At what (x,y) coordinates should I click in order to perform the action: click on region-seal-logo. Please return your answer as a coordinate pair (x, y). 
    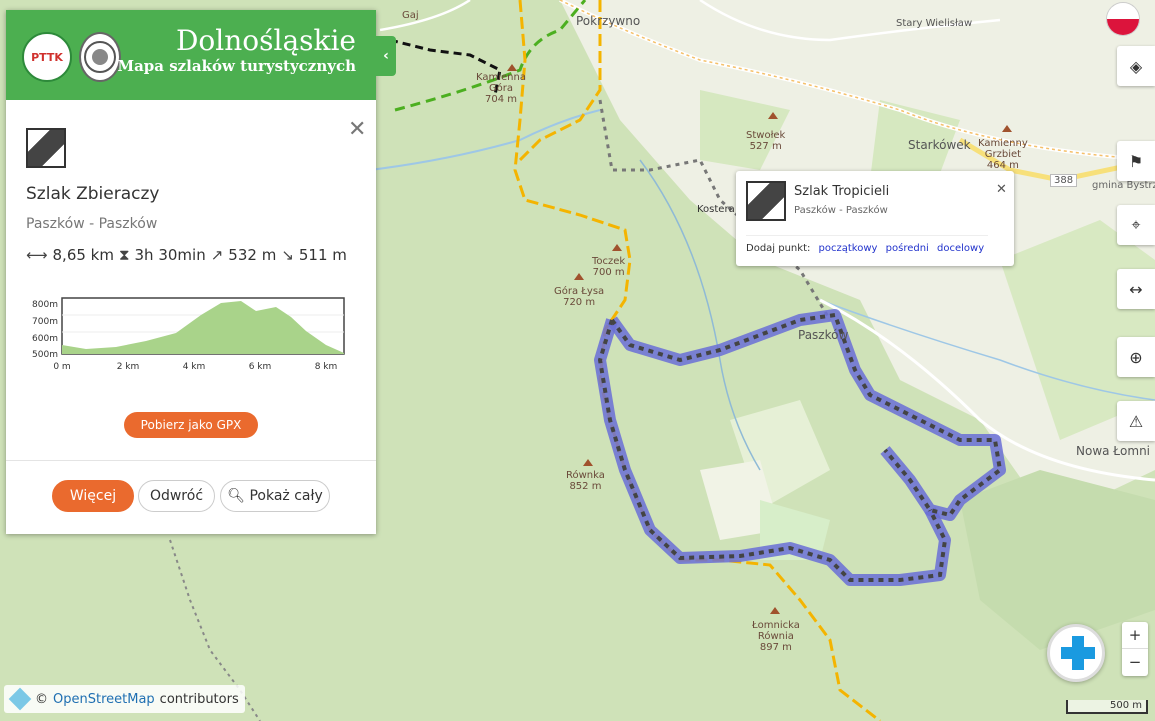
    Looking at the image, I should click on (100, 57).